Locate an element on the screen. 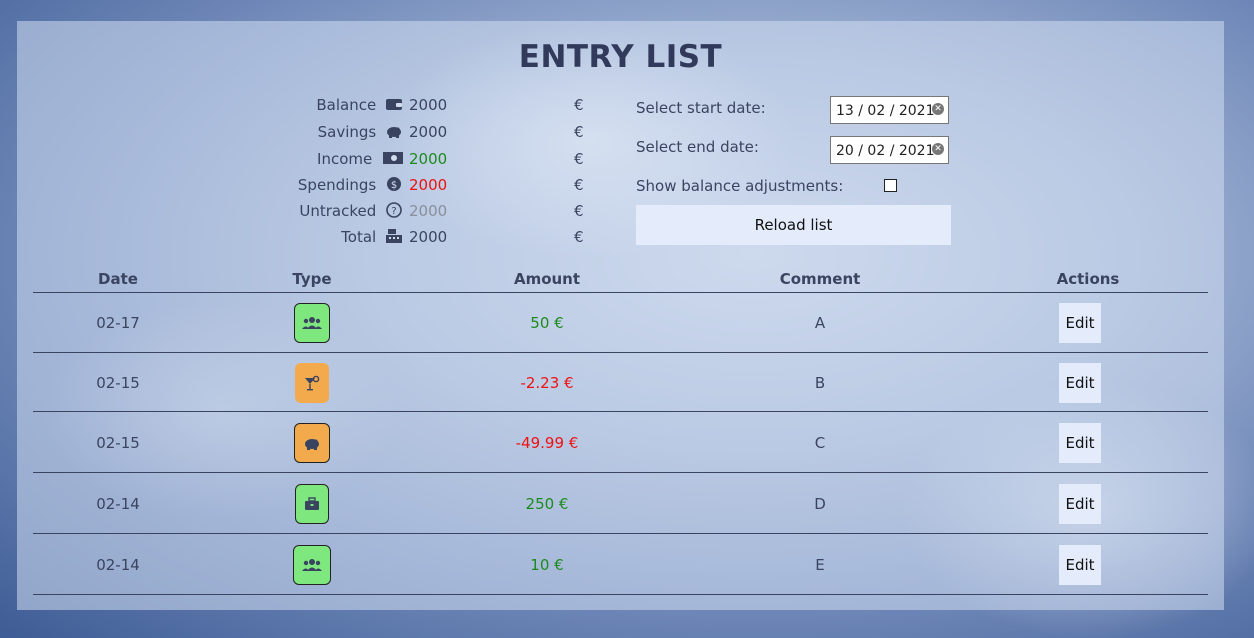 The height and width of the screenshot is (638, 1254). summary-label-spendings: Spendings is located at coordinates (337, 185).